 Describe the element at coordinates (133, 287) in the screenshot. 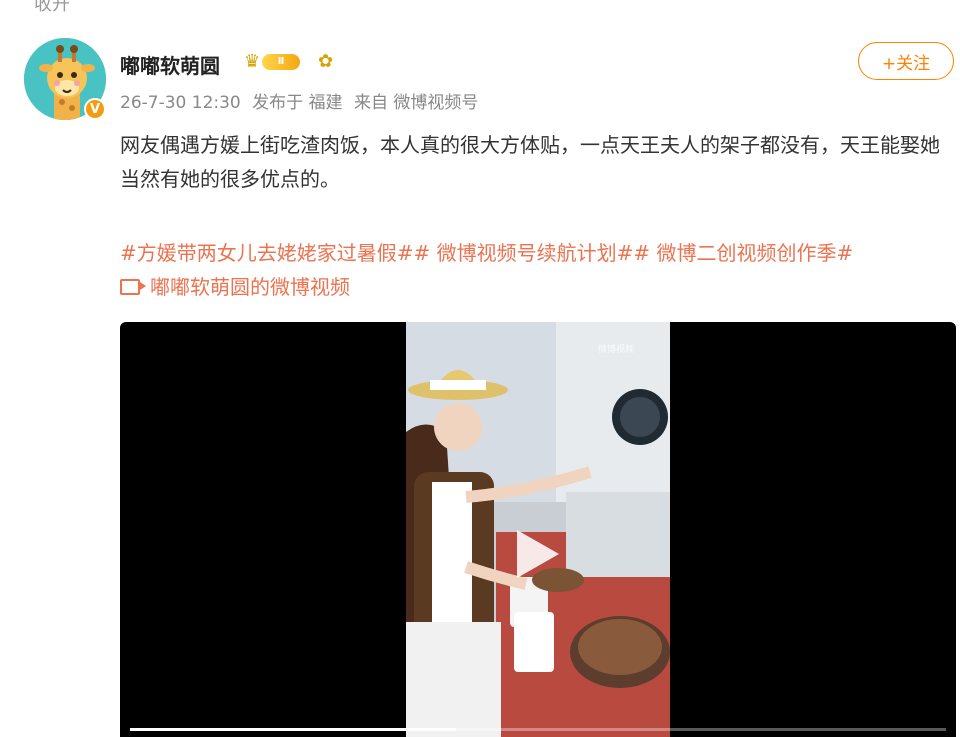

I see `video-link-icon` at that location.